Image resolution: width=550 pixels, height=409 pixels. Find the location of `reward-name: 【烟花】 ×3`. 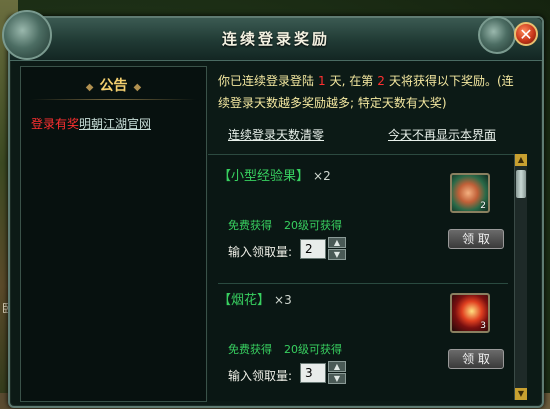

reward-name: 【烟花】 ×3 is located at coordinates (255, 298).